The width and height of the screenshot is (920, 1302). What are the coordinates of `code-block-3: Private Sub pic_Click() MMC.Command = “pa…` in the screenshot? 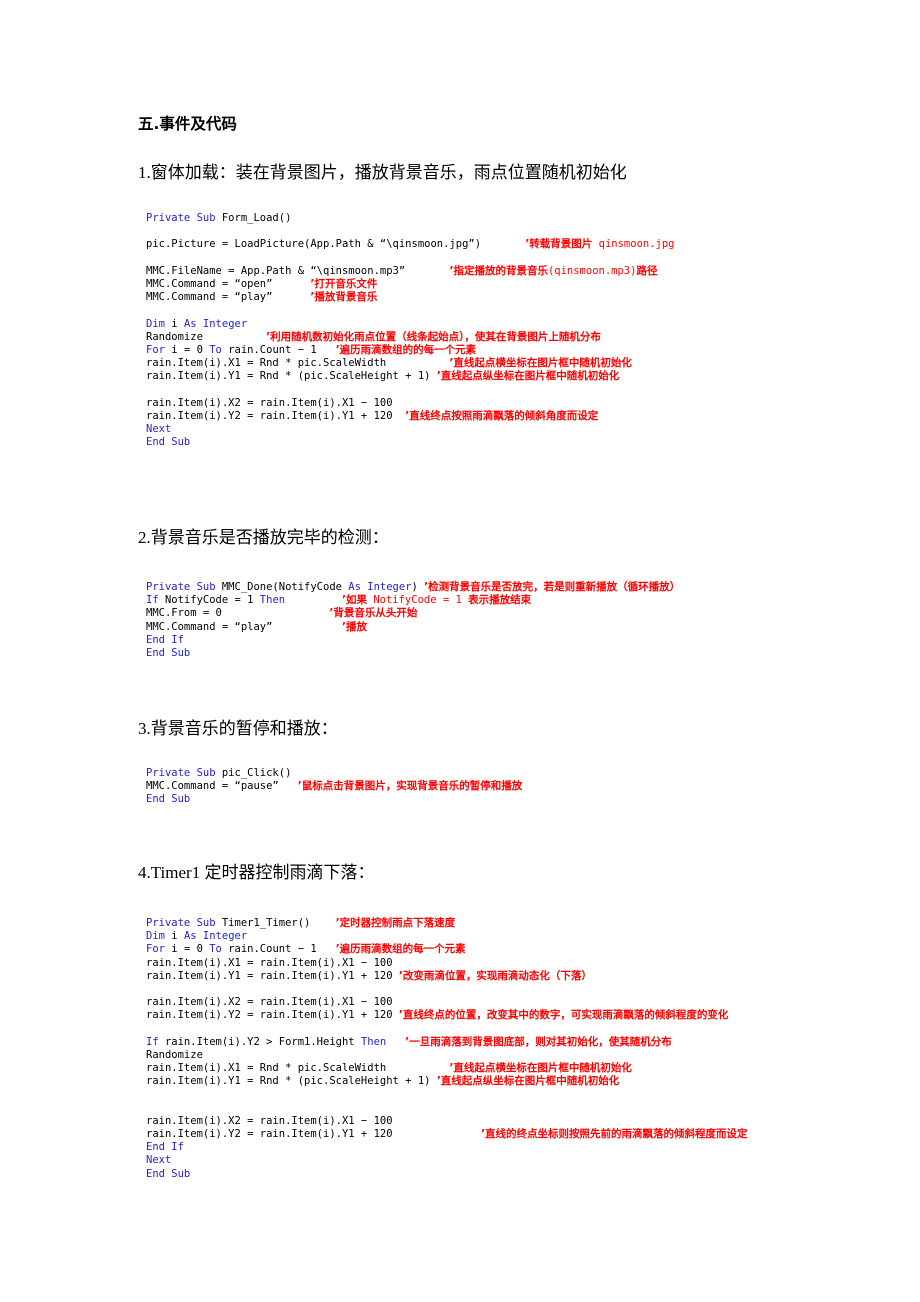 It's located at (334, 787).